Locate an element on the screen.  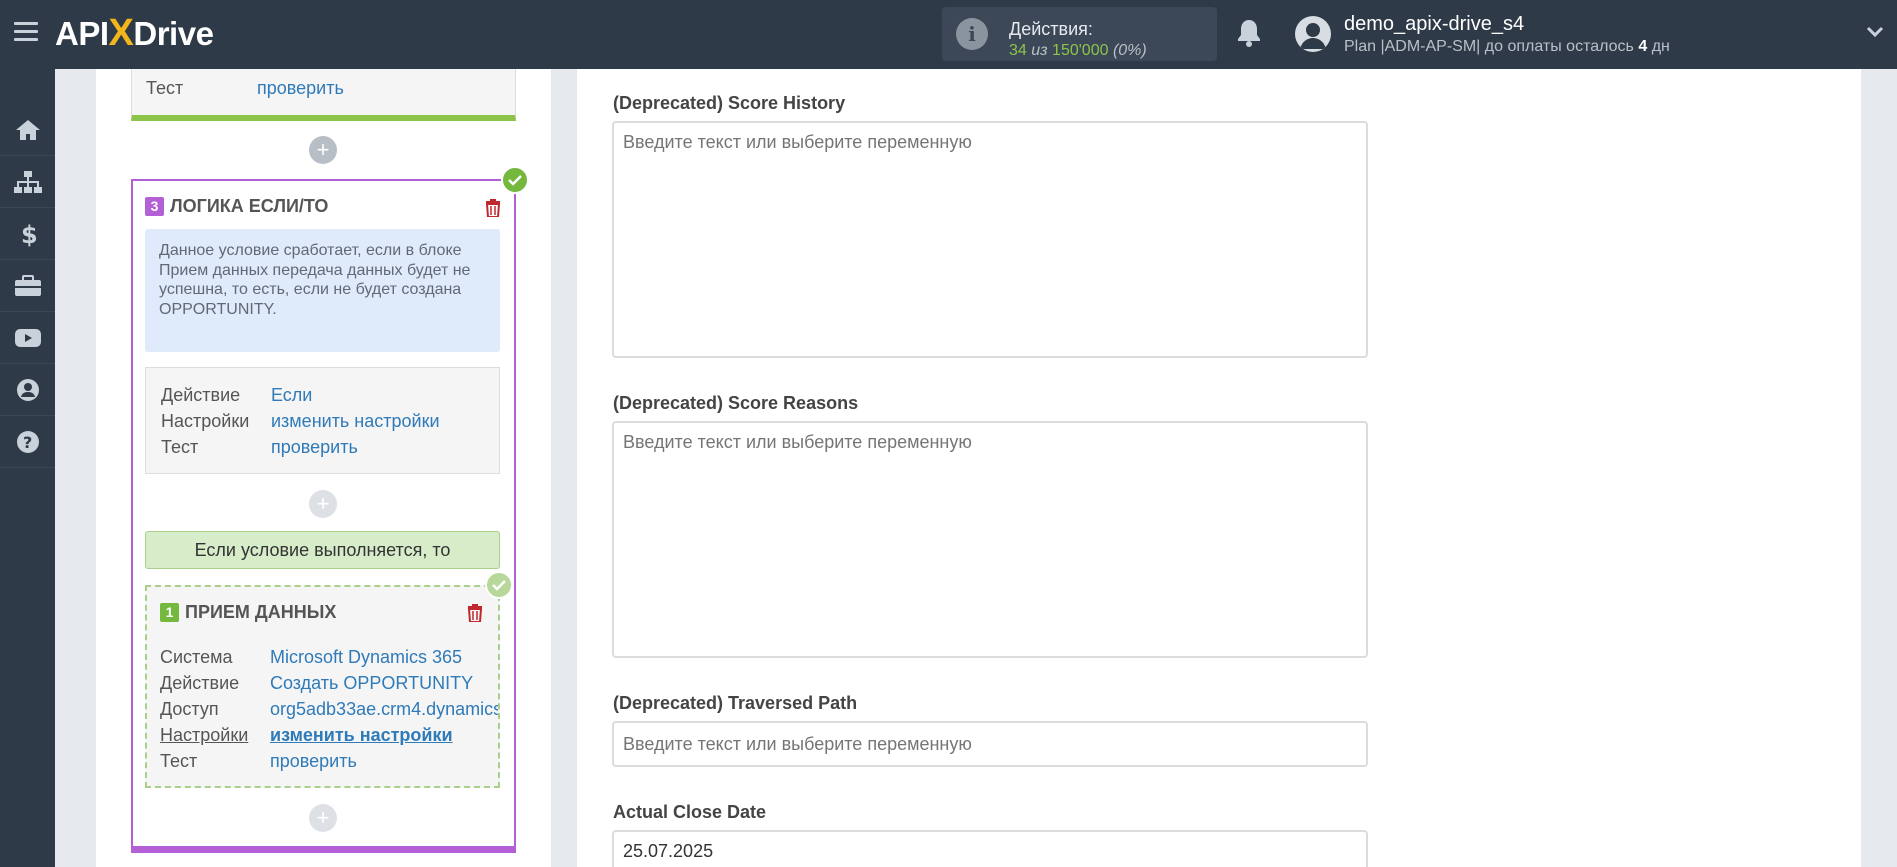
youtube-icon is located at coordinates (27, 337).